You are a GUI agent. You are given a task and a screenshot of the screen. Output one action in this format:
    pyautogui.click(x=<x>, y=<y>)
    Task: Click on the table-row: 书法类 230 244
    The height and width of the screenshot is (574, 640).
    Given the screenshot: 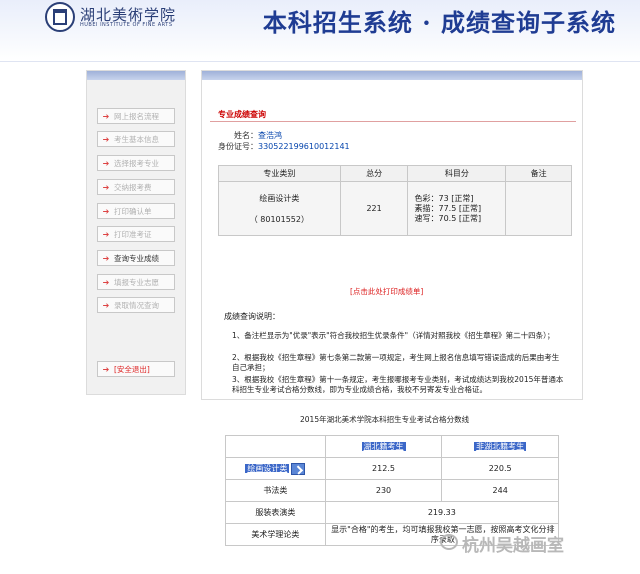 What is the action you would take?
    pyautogui.click(x=392, y=490)
    